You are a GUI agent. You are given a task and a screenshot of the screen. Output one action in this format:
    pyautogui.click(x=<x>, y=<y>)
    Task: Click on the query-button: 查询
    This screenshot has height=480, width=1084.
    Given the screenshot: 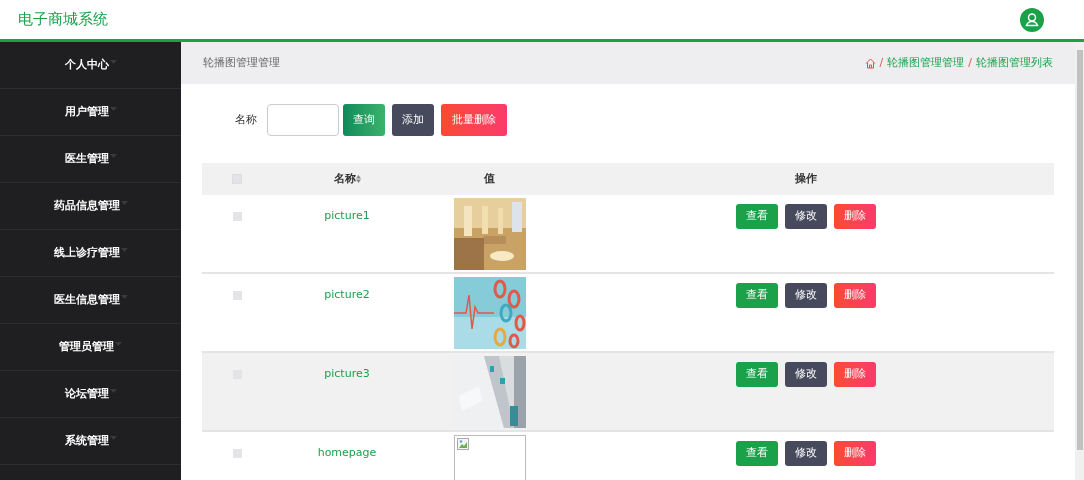 What is the action you would take?
    pyautogui.click(x=364, y=120)
    